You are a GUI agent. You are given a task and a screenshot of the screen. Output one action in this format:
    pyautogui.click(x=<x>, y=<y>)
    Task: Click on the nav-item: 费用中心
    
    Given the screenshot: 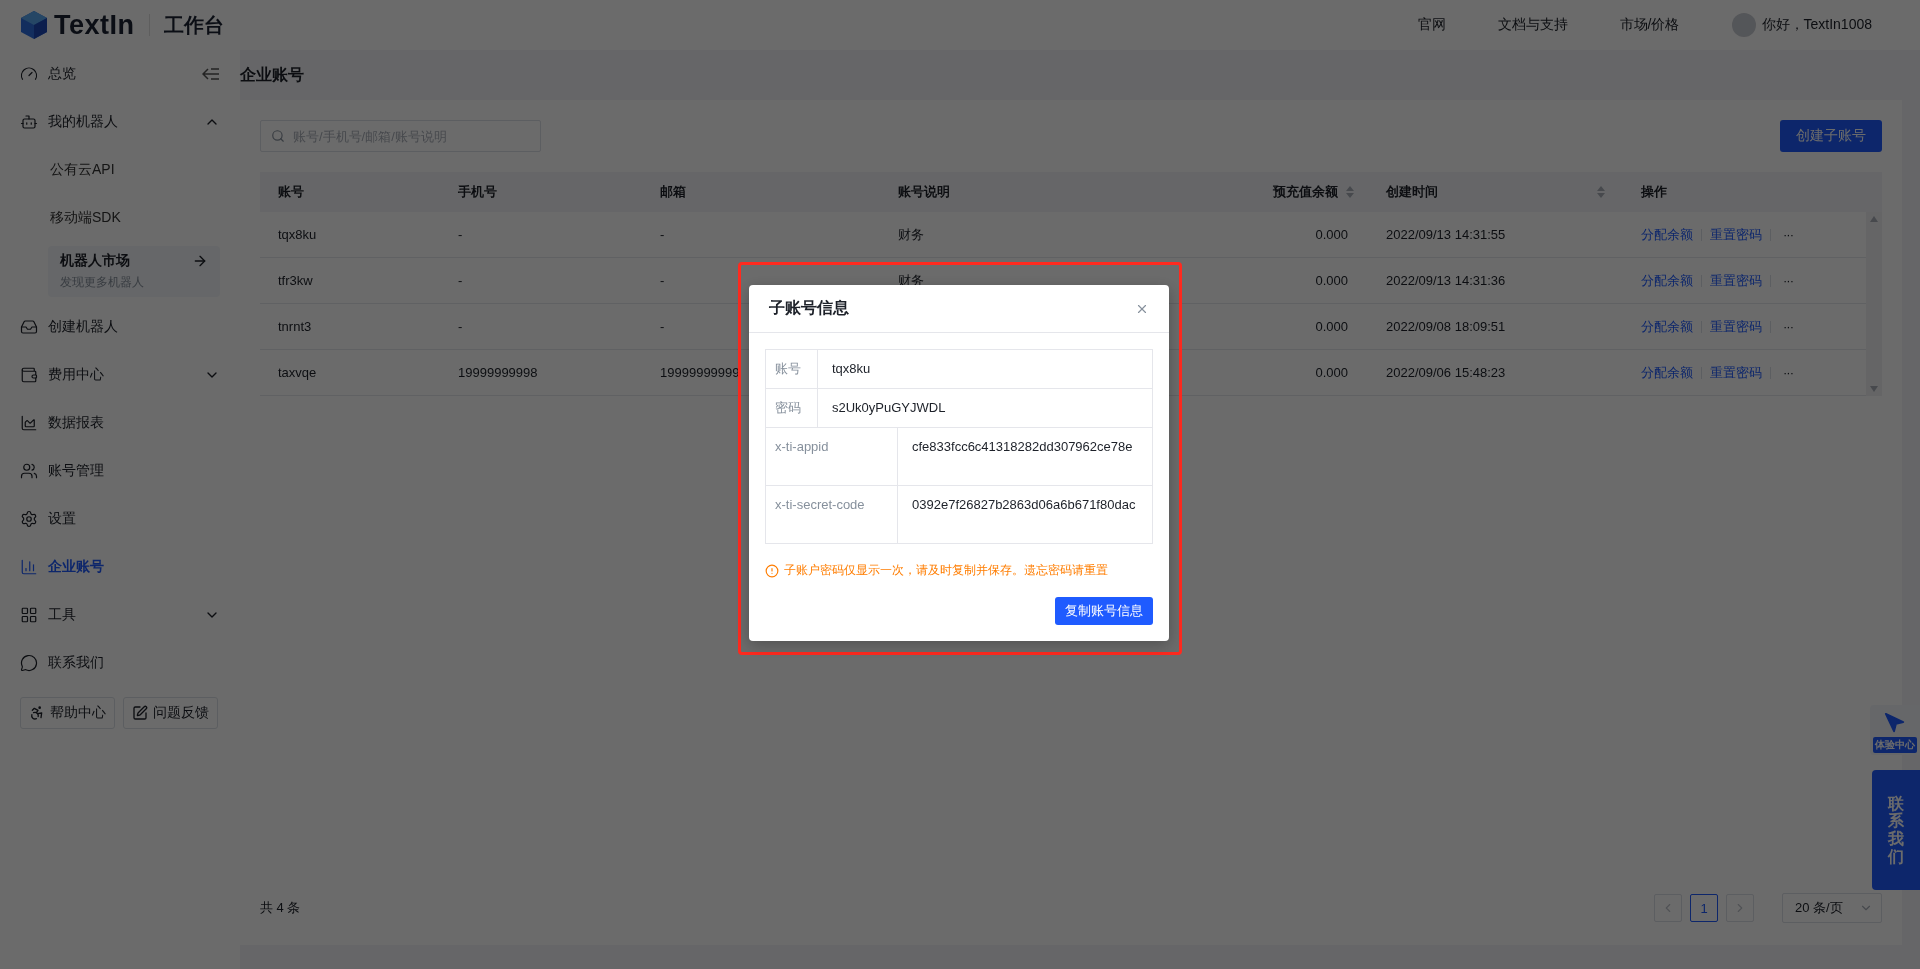 What is the action you would take?
    pyautogui.click(x=120, y=375)
    